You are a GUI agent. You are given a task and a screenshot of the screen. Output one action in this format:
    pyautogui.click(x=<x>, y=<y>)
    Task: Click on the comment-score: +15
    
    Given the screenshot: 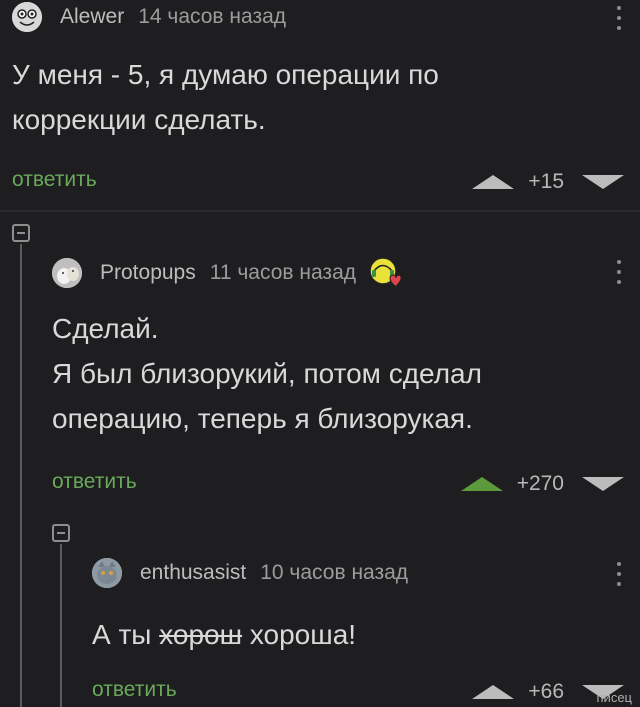 What is the action you would take?
    pyautogui.click(x=546, y=181)
    